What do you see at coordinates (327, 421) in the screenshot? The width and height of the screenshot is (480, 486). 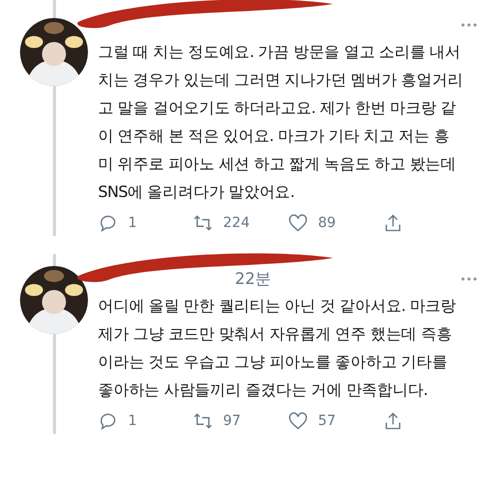 I see `like-count: 57` at bounding box center [327, 421].